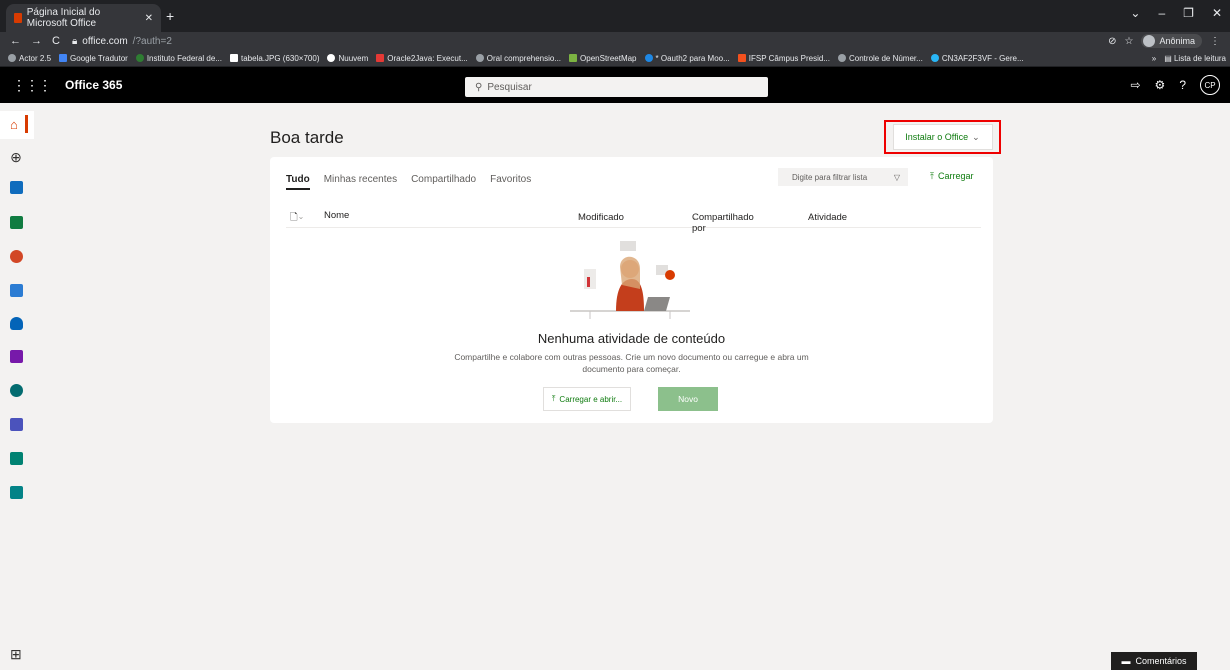 This screenshot has height=670, width=1230. I want to click on reading-list: ▤ Lista de leitura, so click(1195, 58).